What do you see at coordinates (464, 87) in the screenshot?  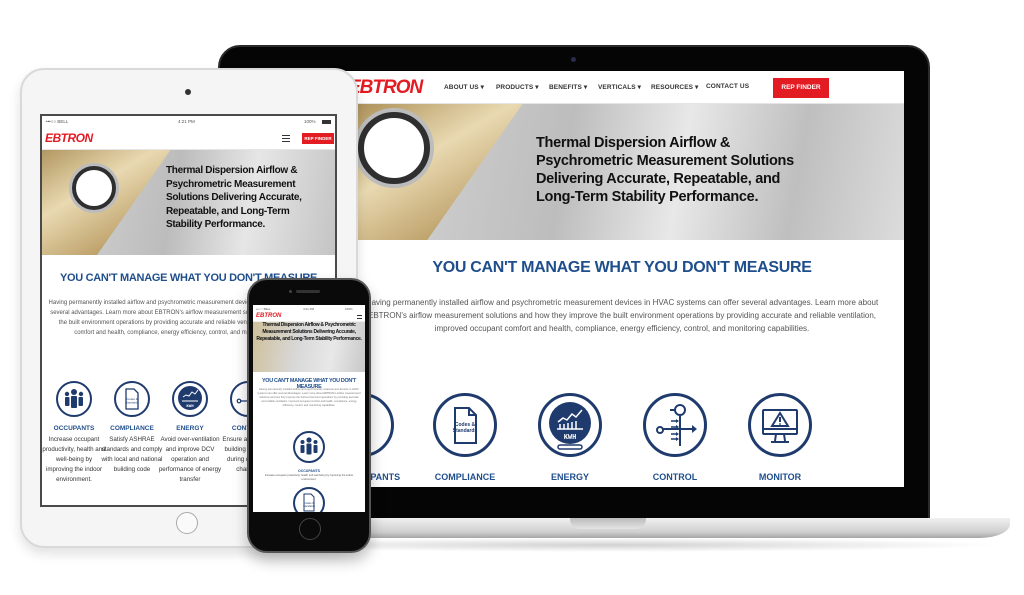 I see `nav-about-us: ABOUT US ▾` at bounding box center [464, 87].